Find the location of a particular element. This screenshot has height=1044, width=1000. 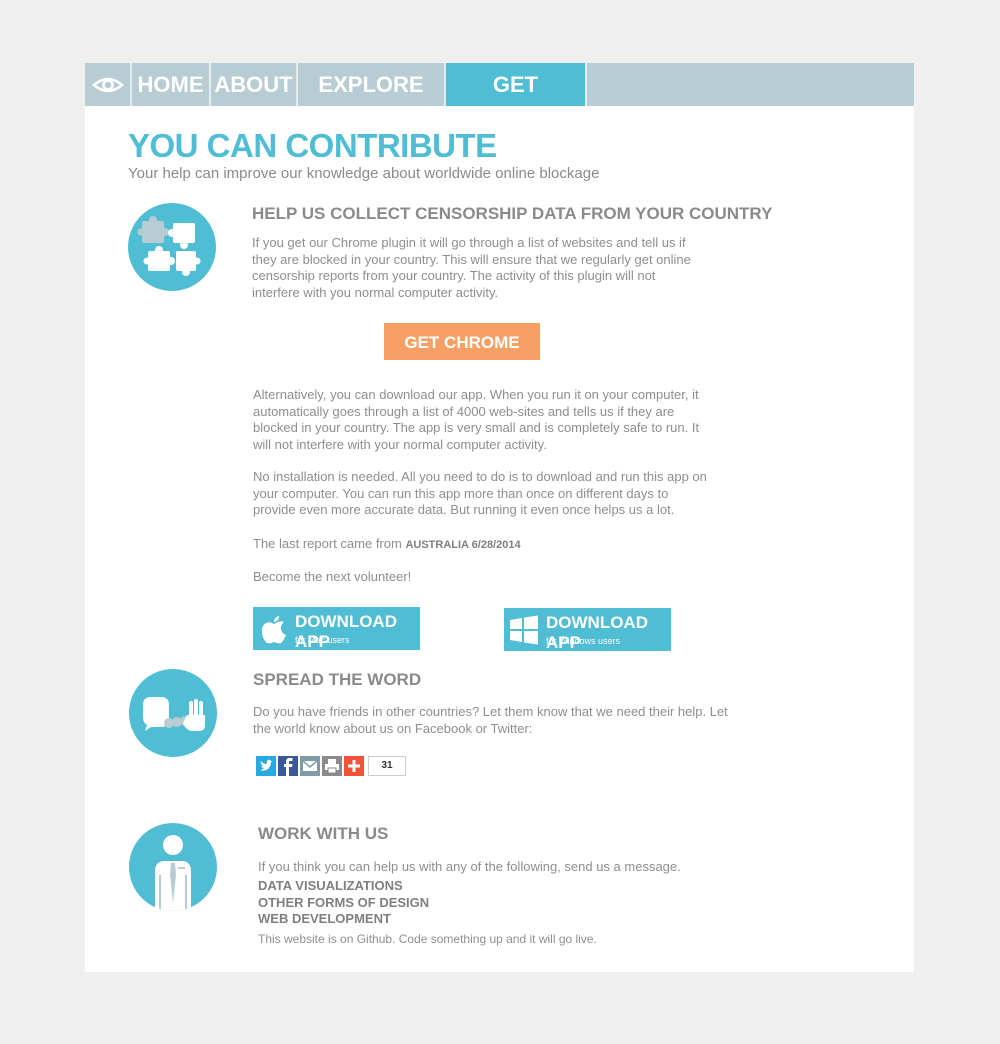

eye-icon is located at coordinates (107, 85).